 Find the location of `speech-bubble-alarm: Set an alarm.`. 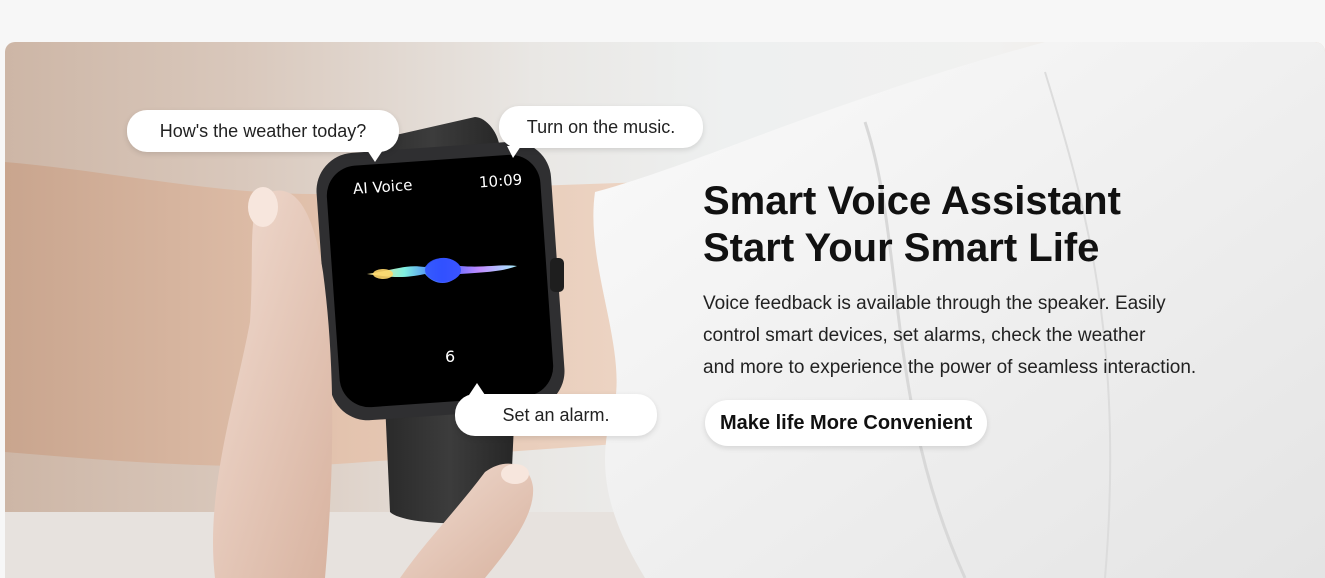

speech-bubble-alarm: Set an alarm. is located at coordinates (556, 409).